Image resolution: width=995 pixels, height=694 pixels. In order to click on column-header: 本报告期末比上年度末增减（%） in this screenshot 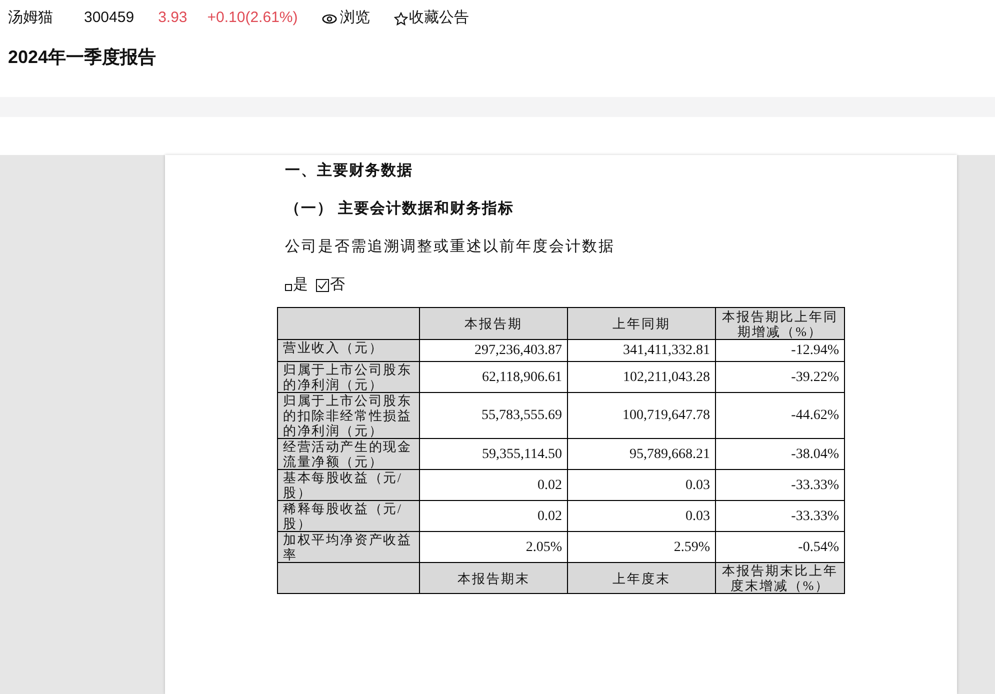, I will do `click(780, 578)`.